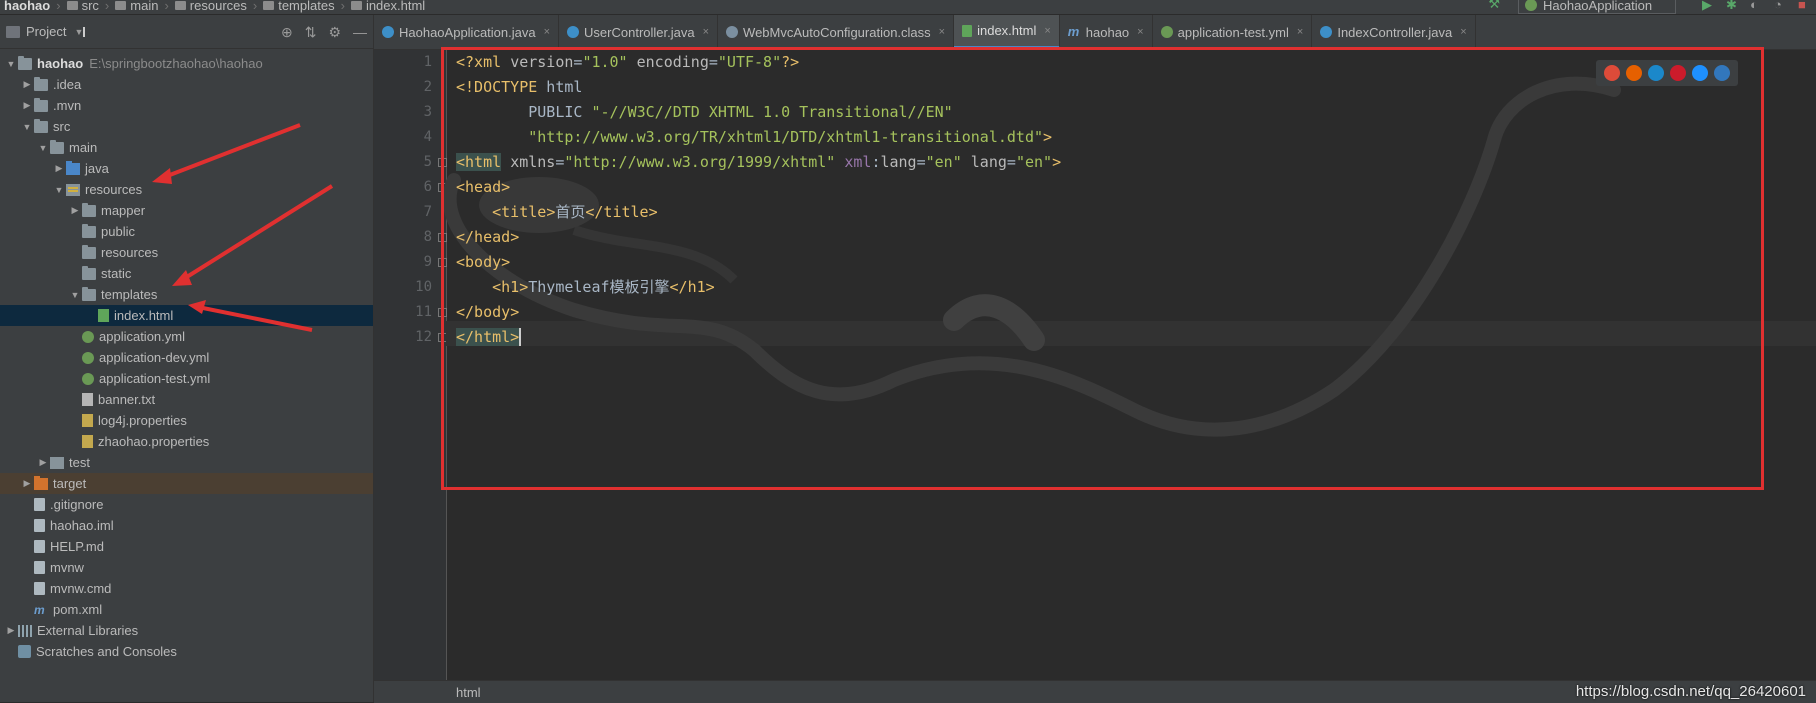  Describe the element at coordinates (186, 462) in the screenshot. I see `tree-item: ▶ test` at that location.